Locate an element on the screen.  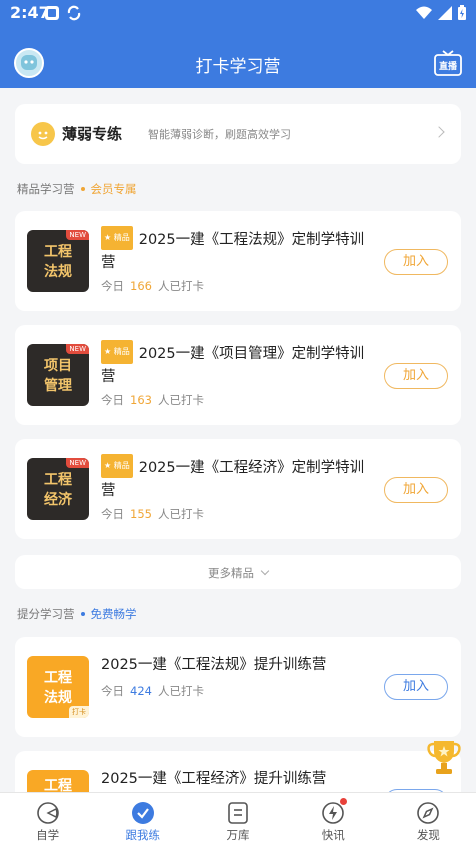
tab-discover: 发现 is located at coordinates (428, 819).